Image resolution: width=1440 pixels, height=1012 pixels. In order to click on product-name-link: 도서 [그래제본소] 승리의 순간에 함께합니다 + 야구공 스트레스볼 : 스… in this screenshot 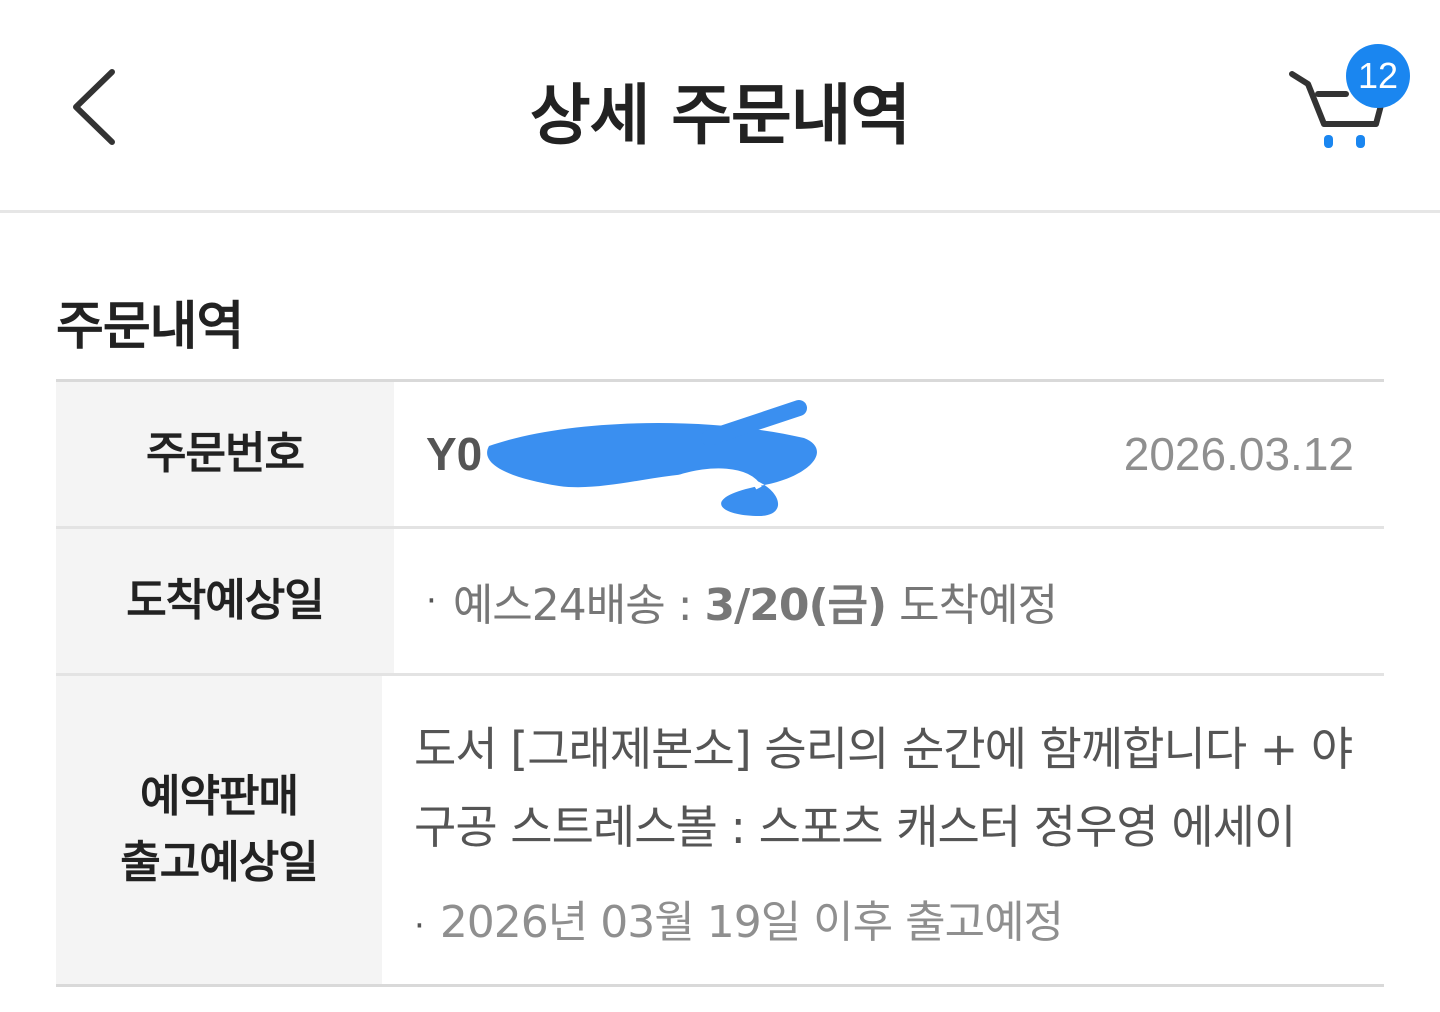, I will do `click(884, 788)`.